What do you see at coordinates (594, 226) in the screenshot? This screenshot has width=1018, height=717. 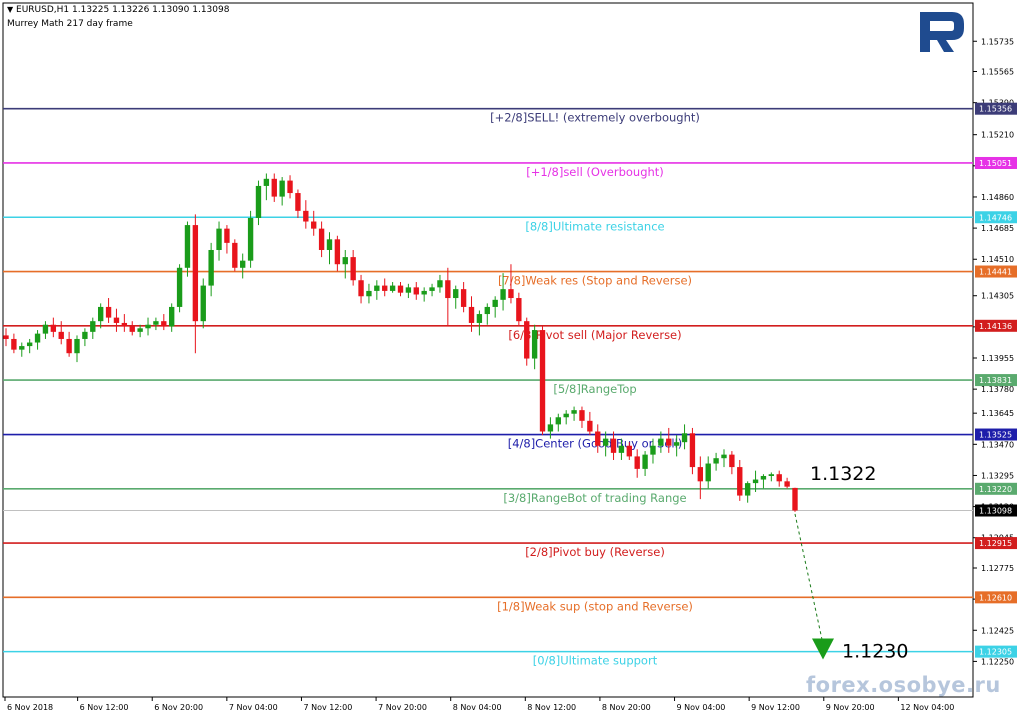 I see `murrey-level-label: [8/8]Ultimate resistance` at bounding box center [594, 226].